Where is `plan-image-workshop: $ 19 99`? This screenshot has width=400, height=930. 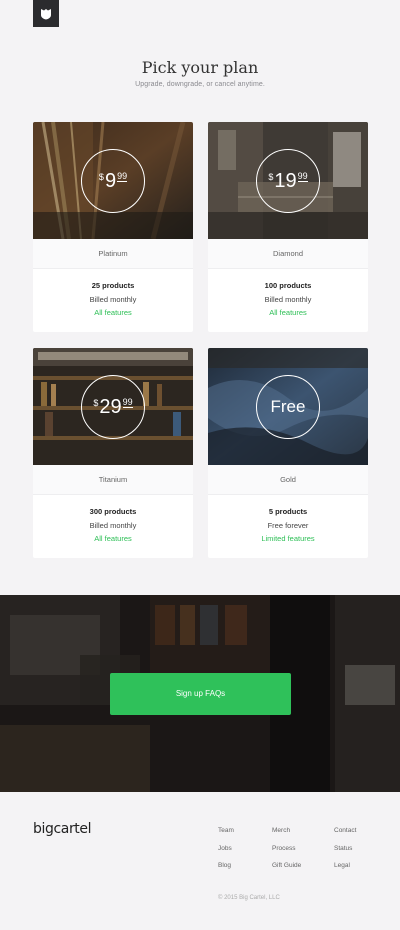 plan-image-workshop: $ 19 99 is located at coordinates (288, 180).